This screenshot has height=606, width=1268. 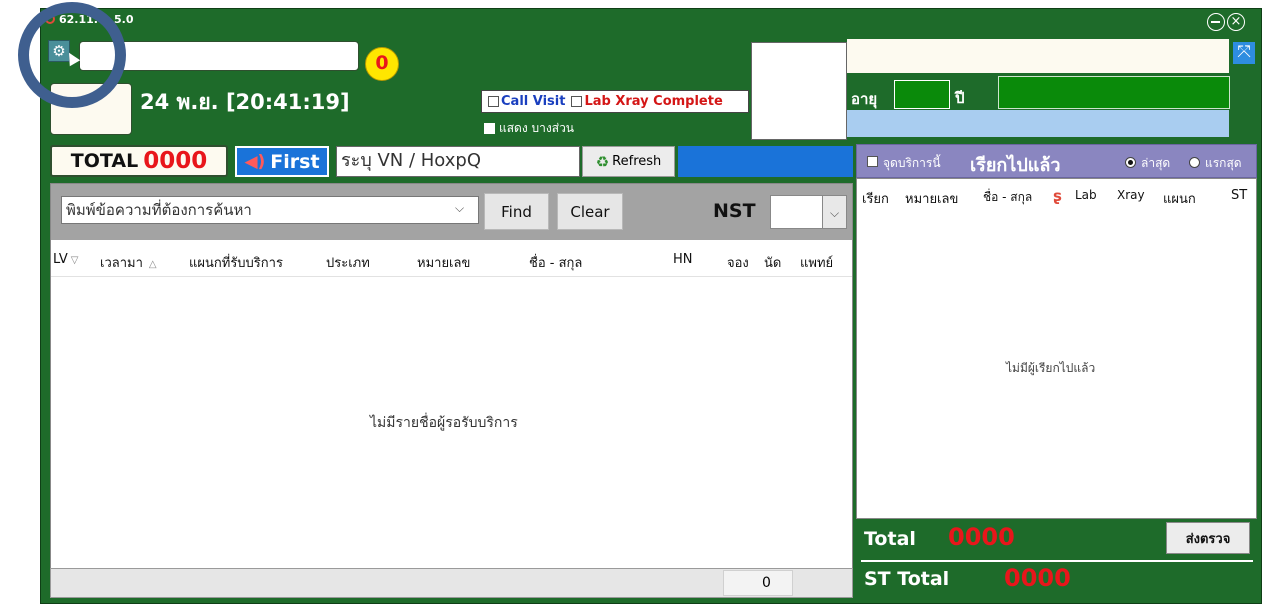 I want to click on col-arrival-time: เวลามา △, so click(x=128, y=262).